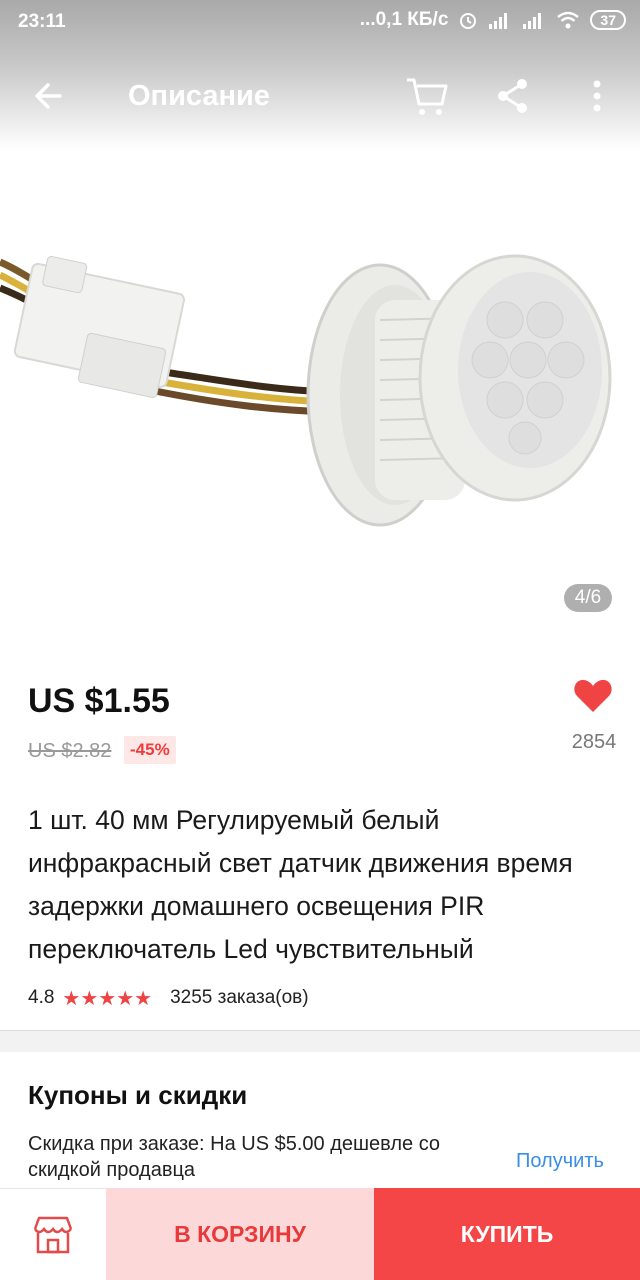 The image size is (640, 1280). What do you see at coordinates (240, 1234) in the screenshot?
I see `add-to-cart-button: В КОРЗИНУ` at bounding box center [240, 1234].